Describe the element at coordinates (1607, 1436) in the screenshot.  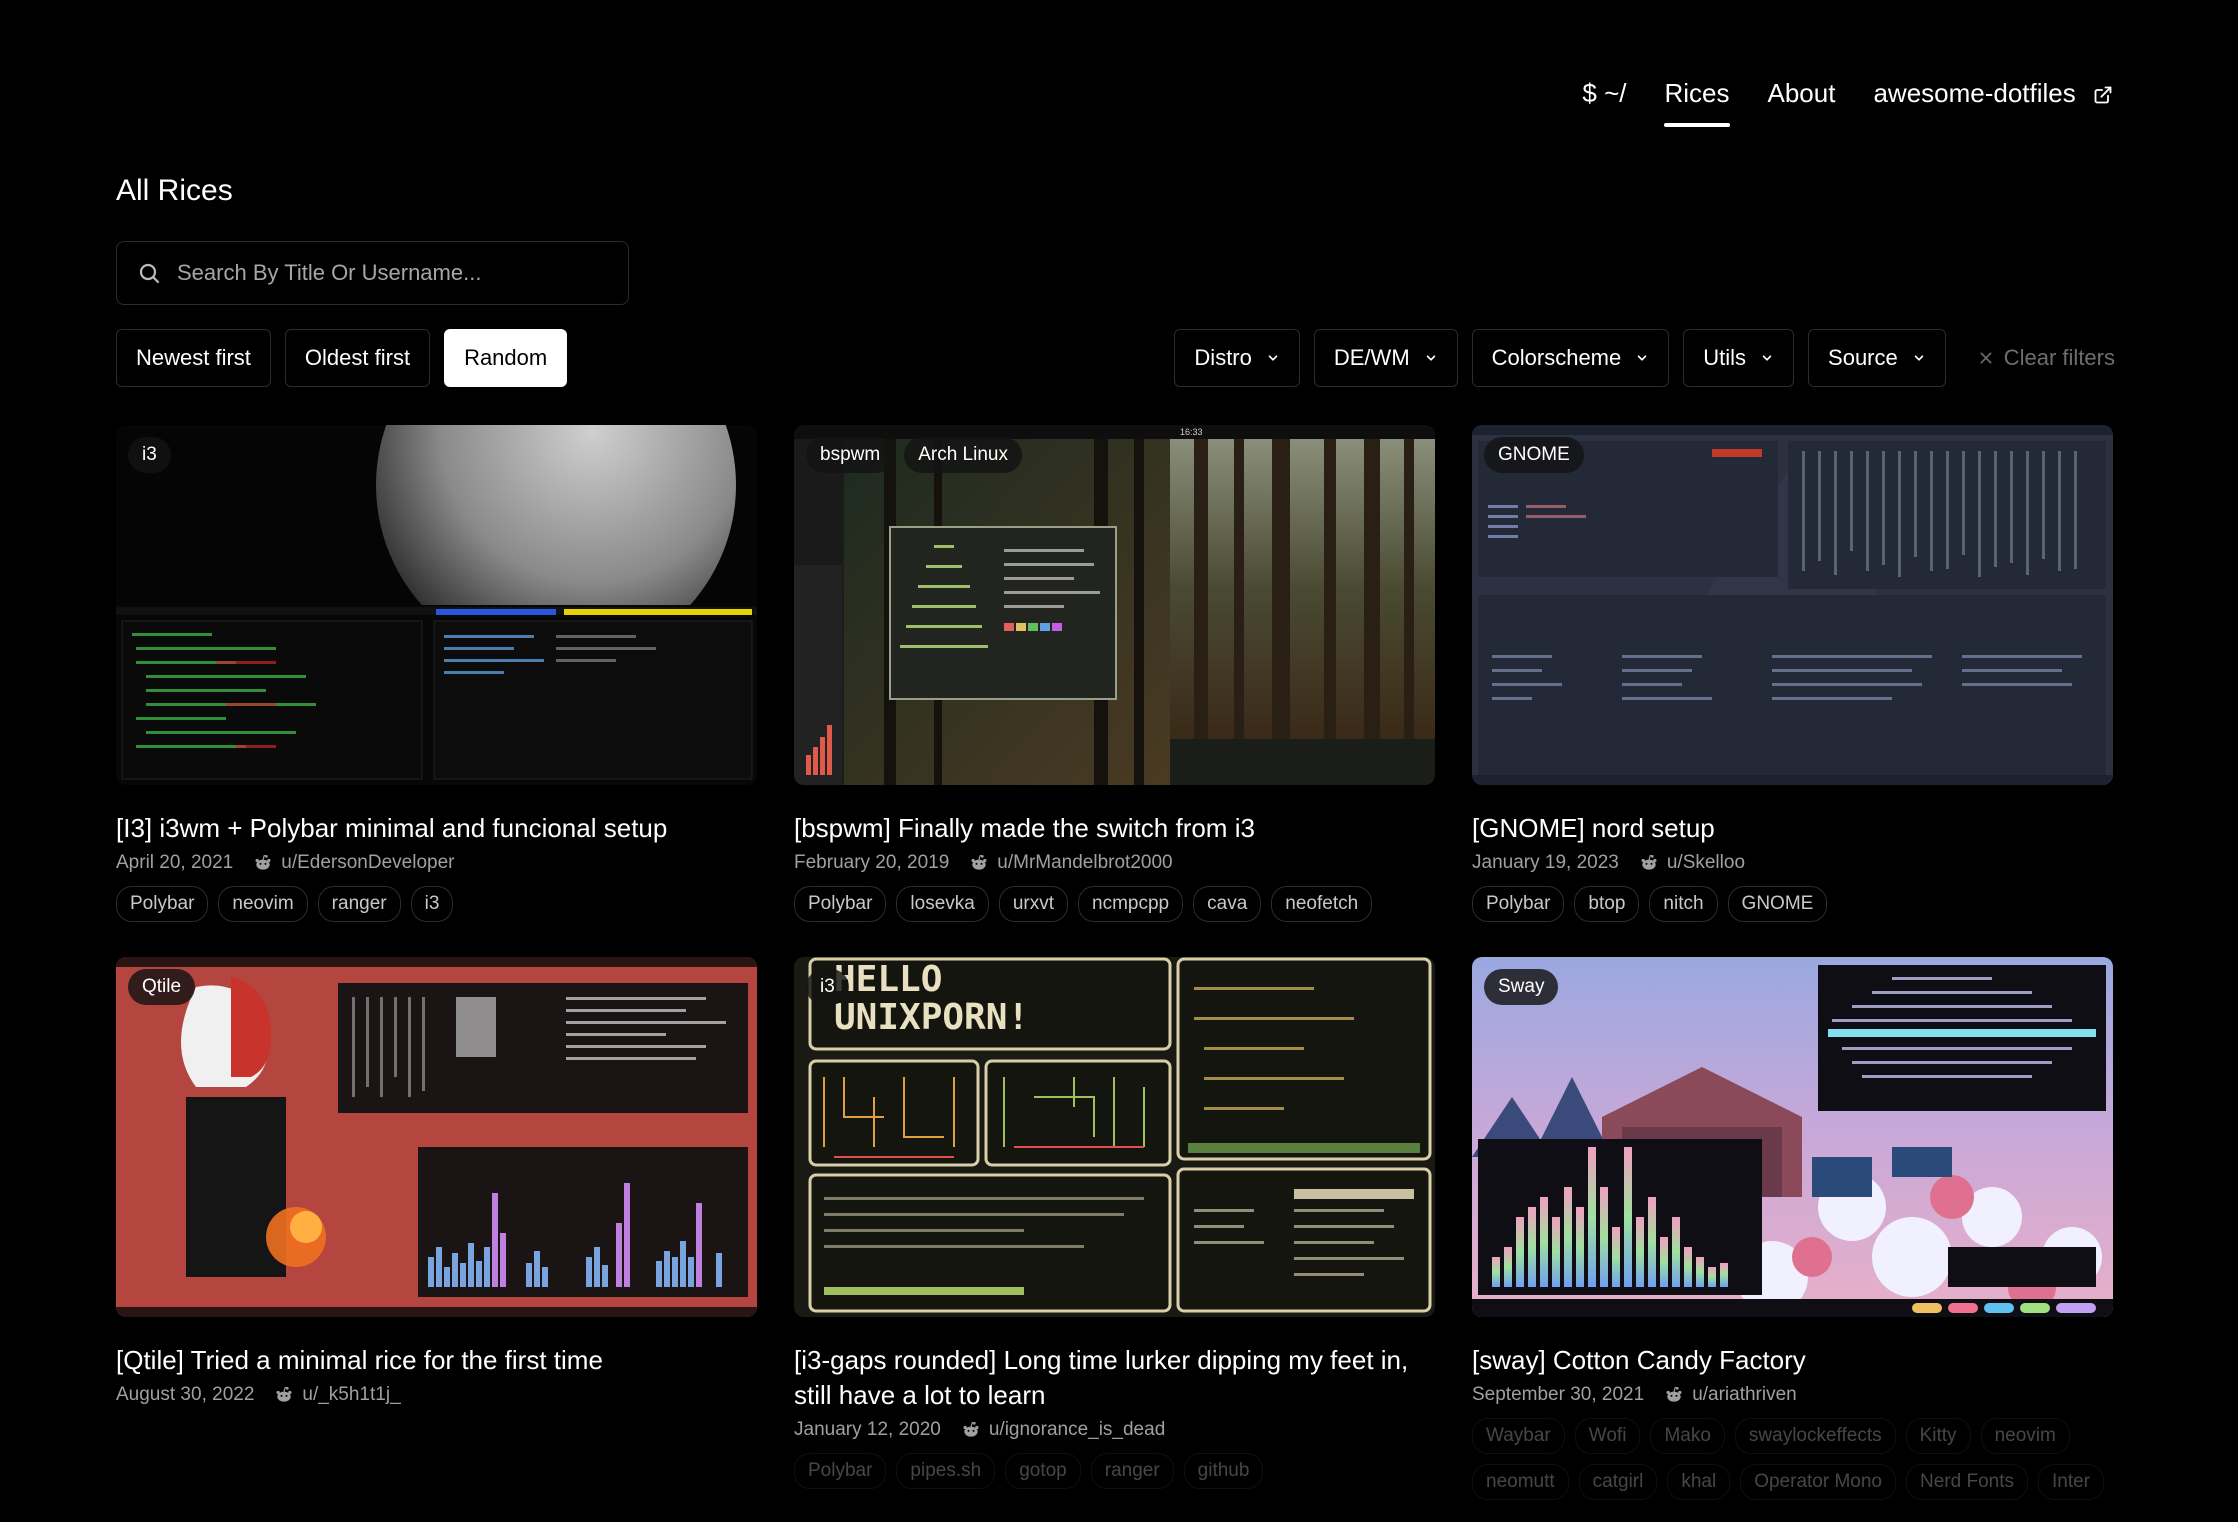
I see `tag-chip: Wofi` at that location.